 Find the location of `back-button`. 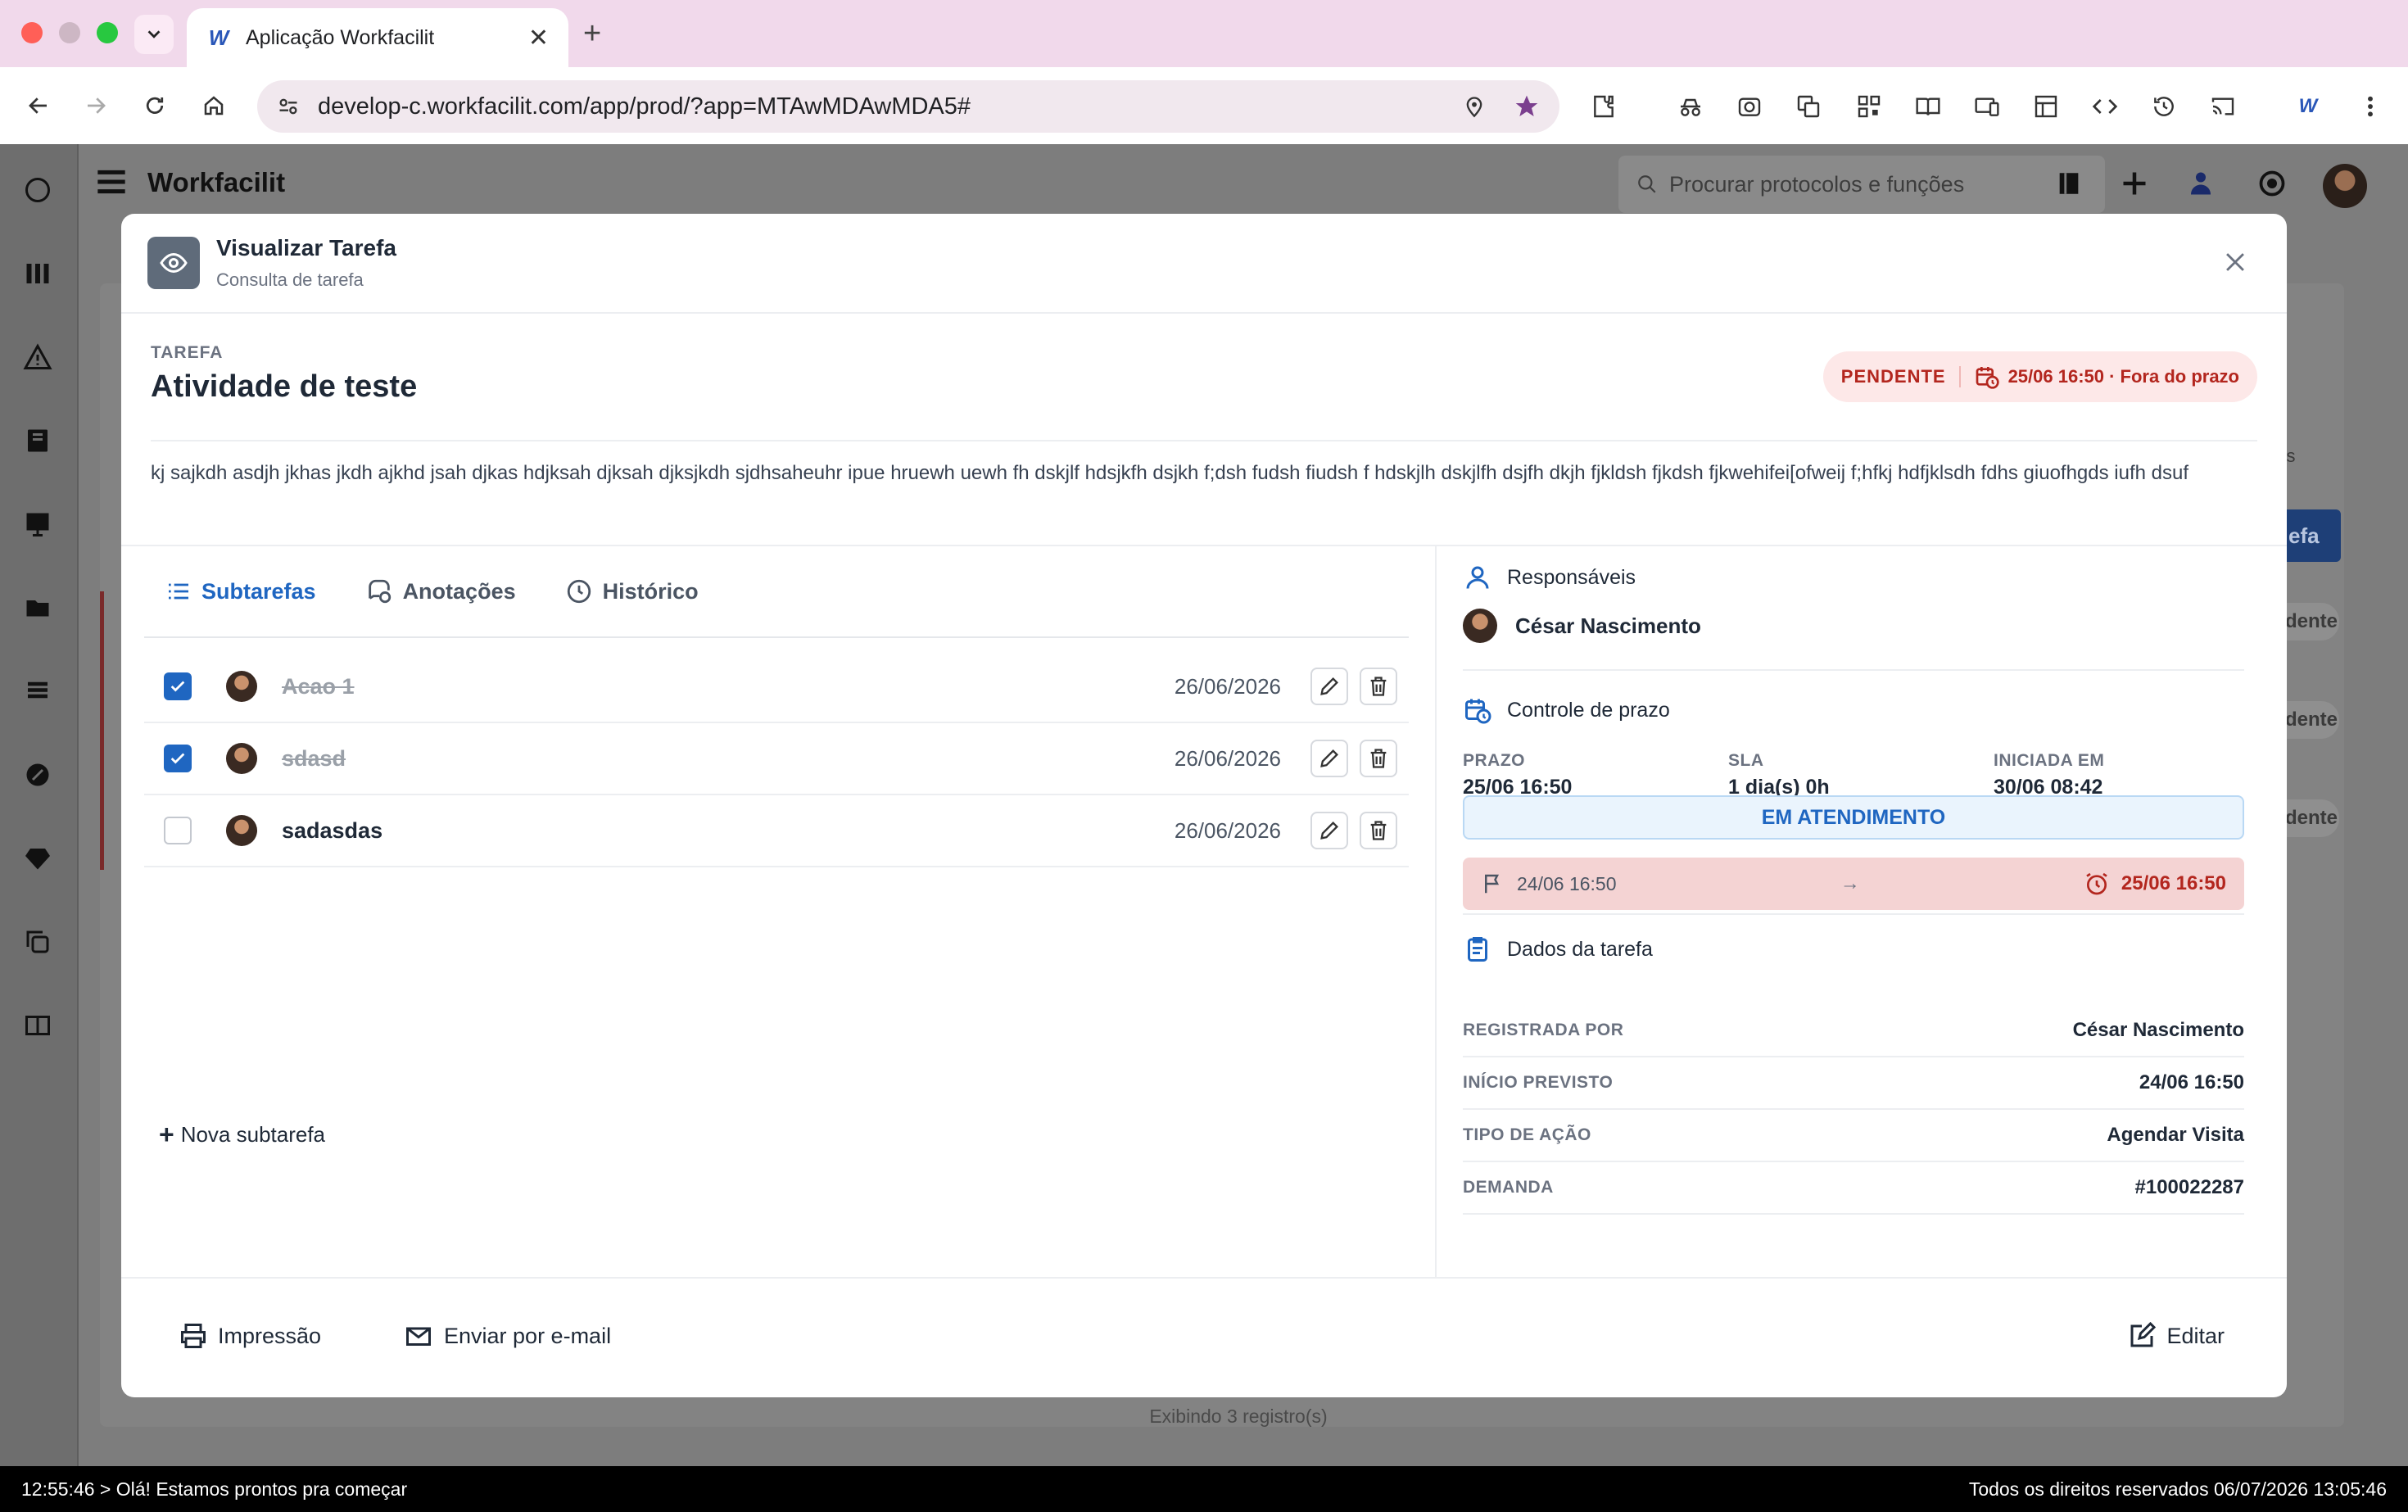

back-button is located at coordinates (38, 105).